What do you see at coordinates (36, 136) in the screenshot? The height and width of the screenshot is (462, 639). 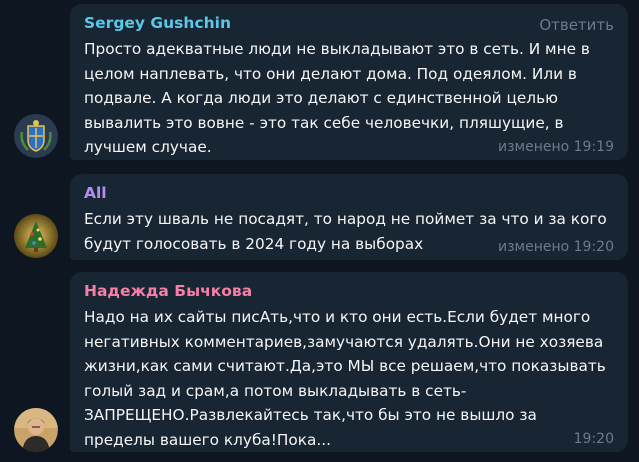 I see `avatar-coat-of-arms` at bounding box center [36, 136].